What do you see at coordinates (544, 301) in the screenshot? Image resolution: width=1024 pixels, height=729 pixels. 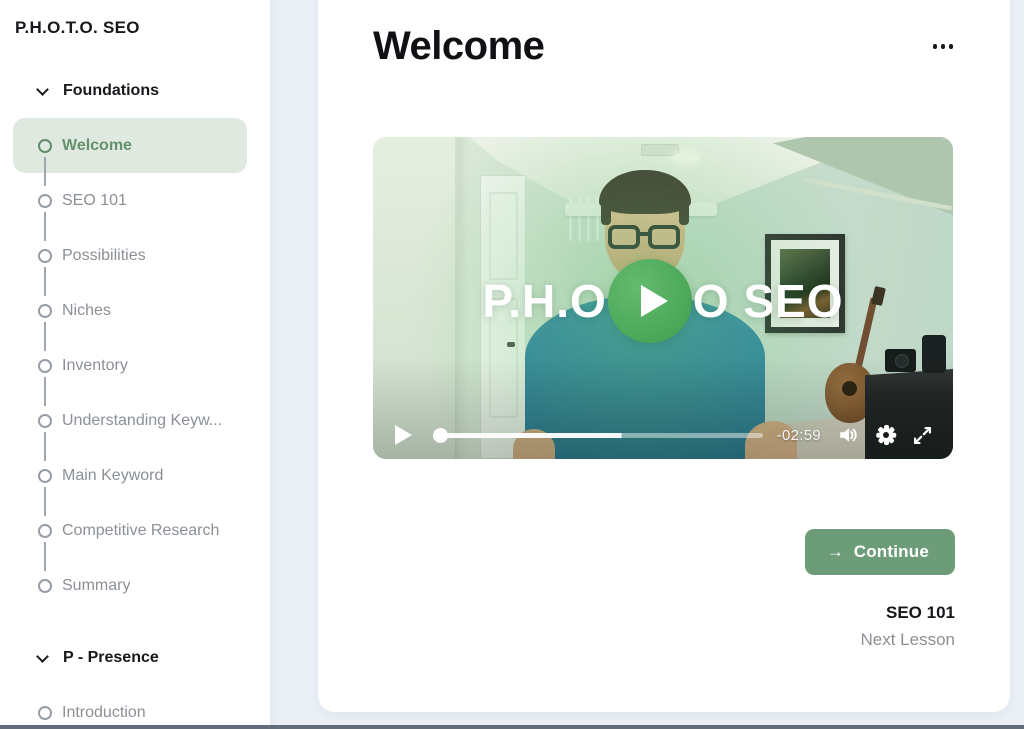 I see `brand-text-left: P.H.O` at bounding box center [544, 301].